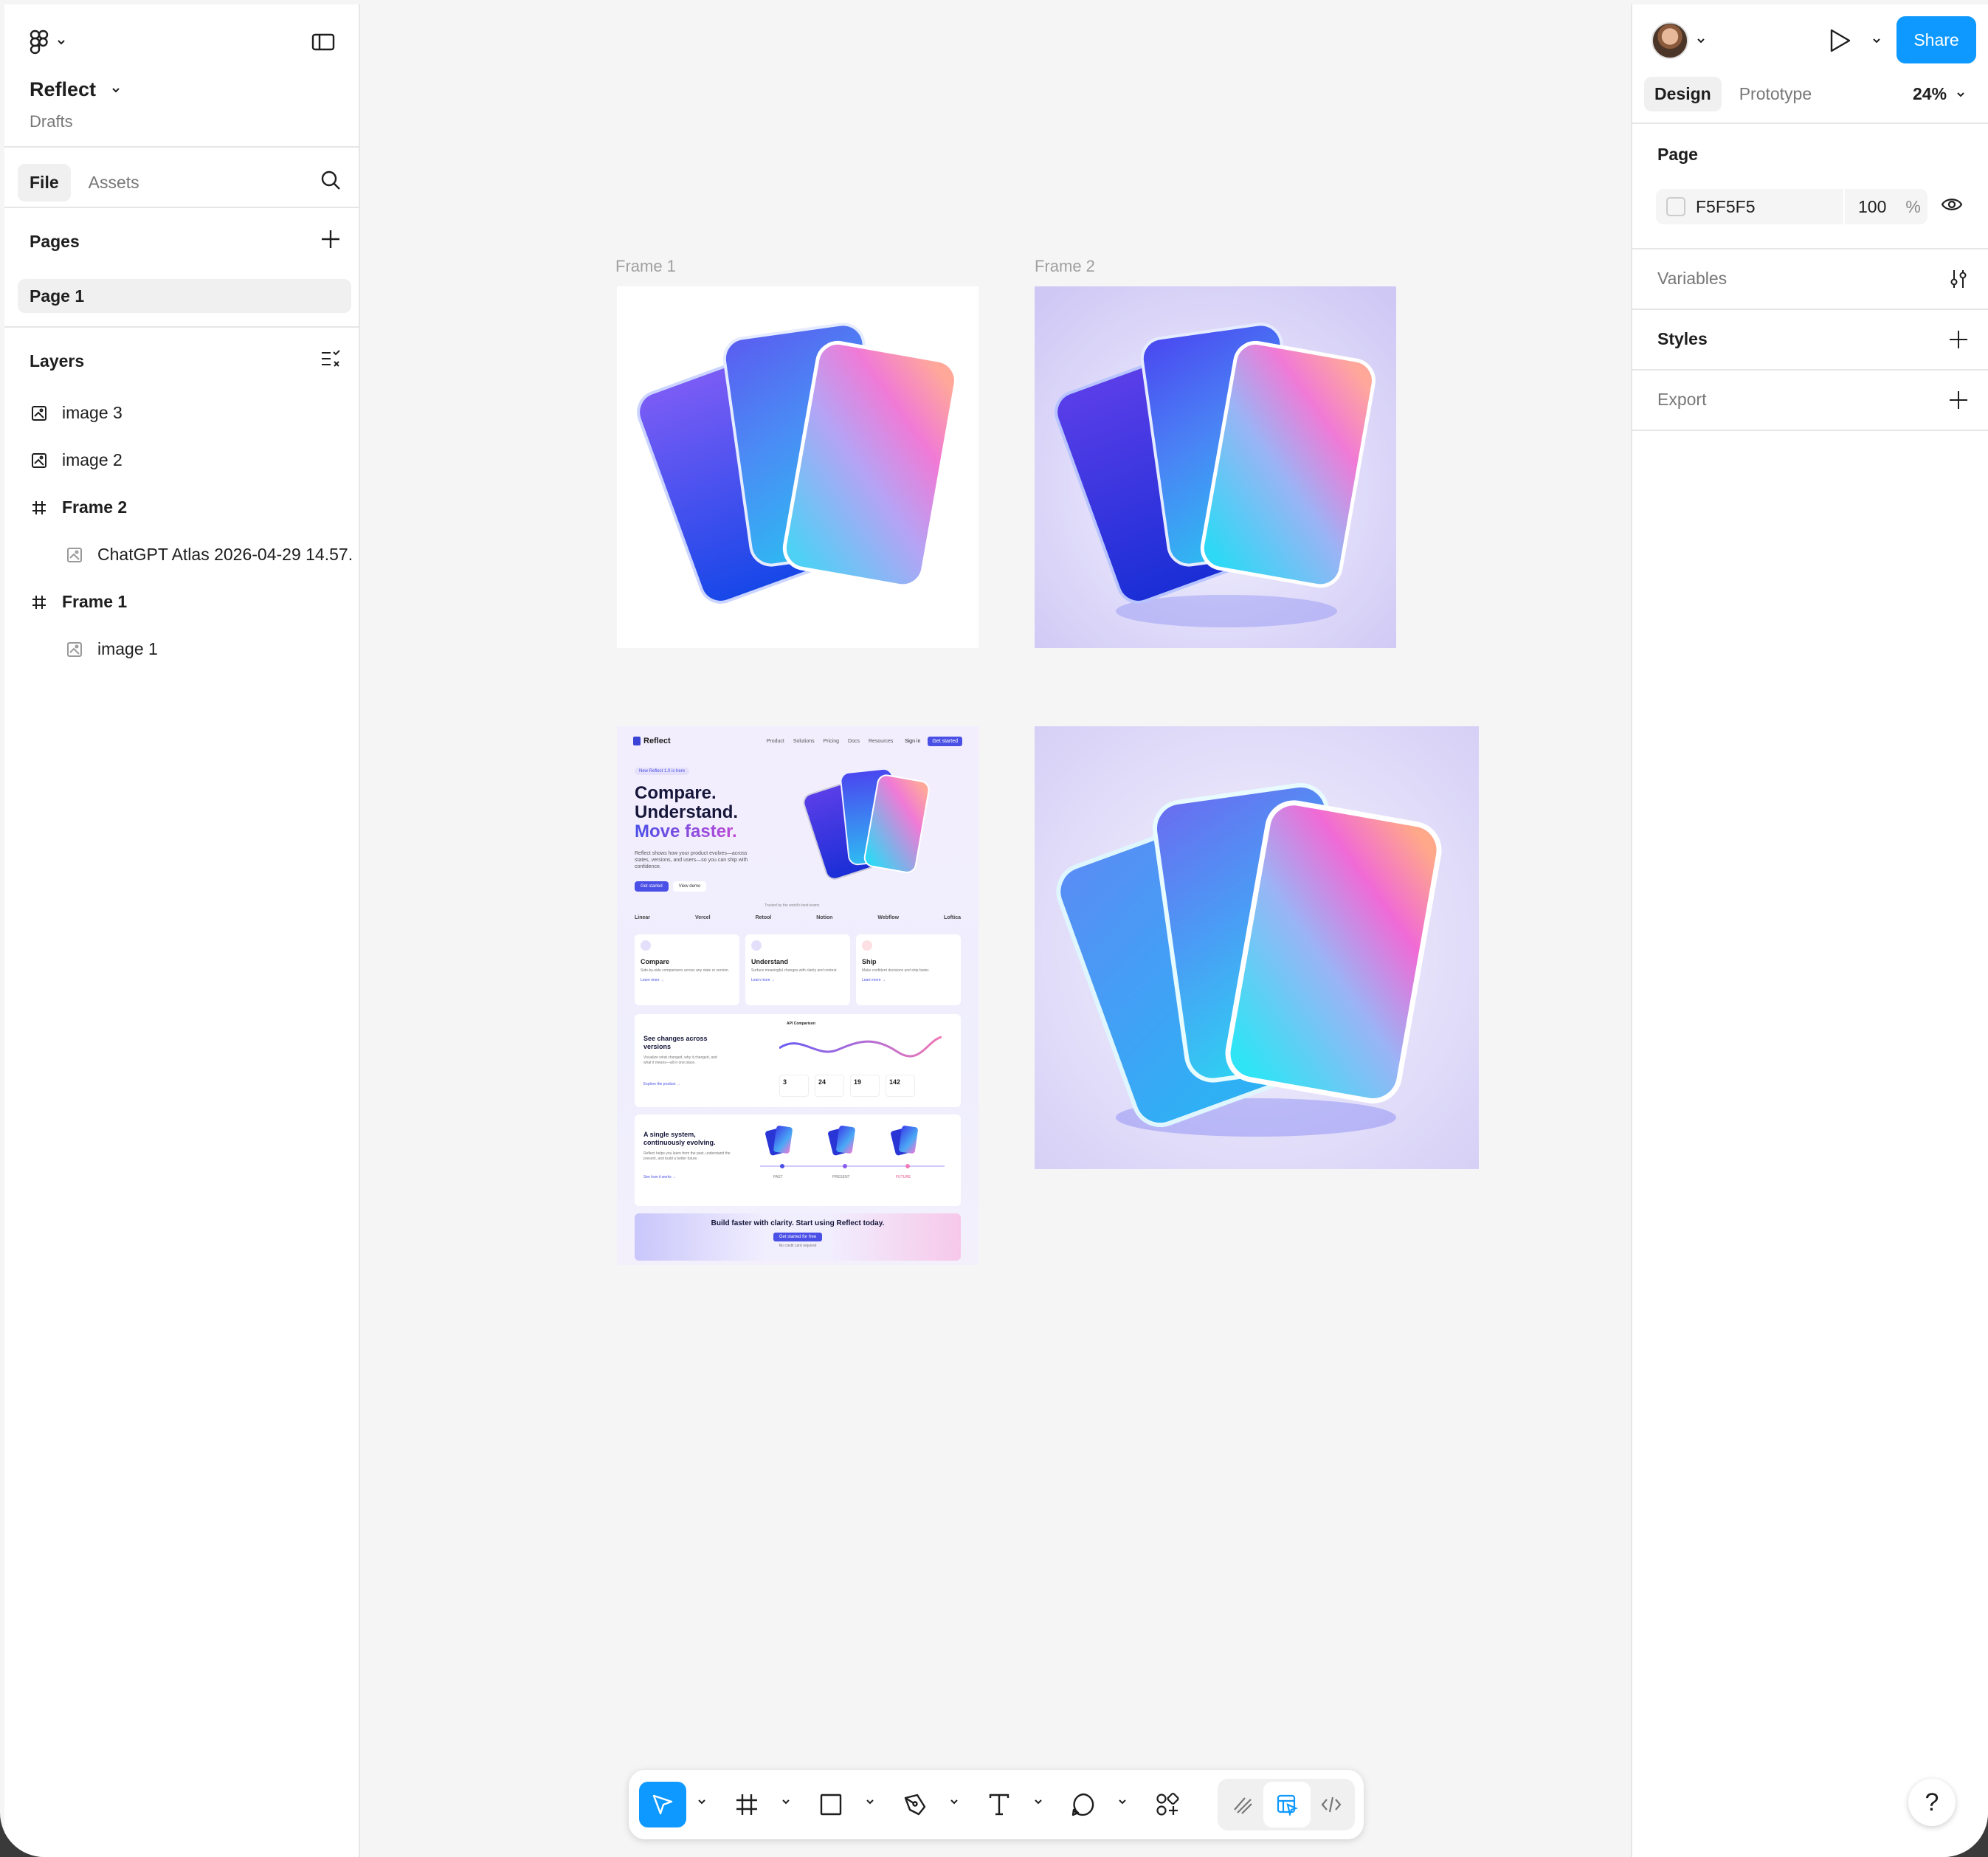  What do you see at coordinates (1167, 1805) in the screenshot?
I see `actions-tool` at bounding box center [1167, 1805].